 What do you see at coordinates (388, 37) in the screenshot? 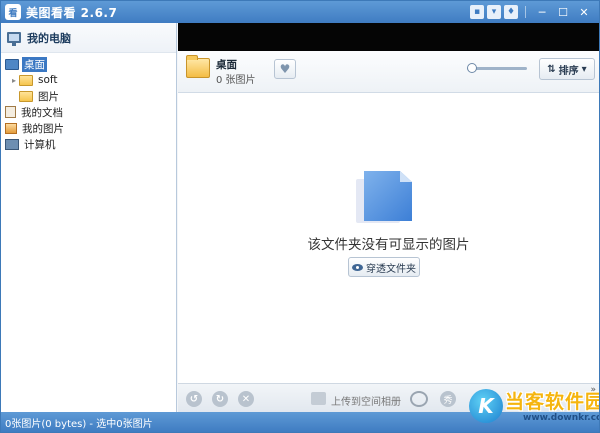
I see `preview-strip` at bounding box center [388, 37].